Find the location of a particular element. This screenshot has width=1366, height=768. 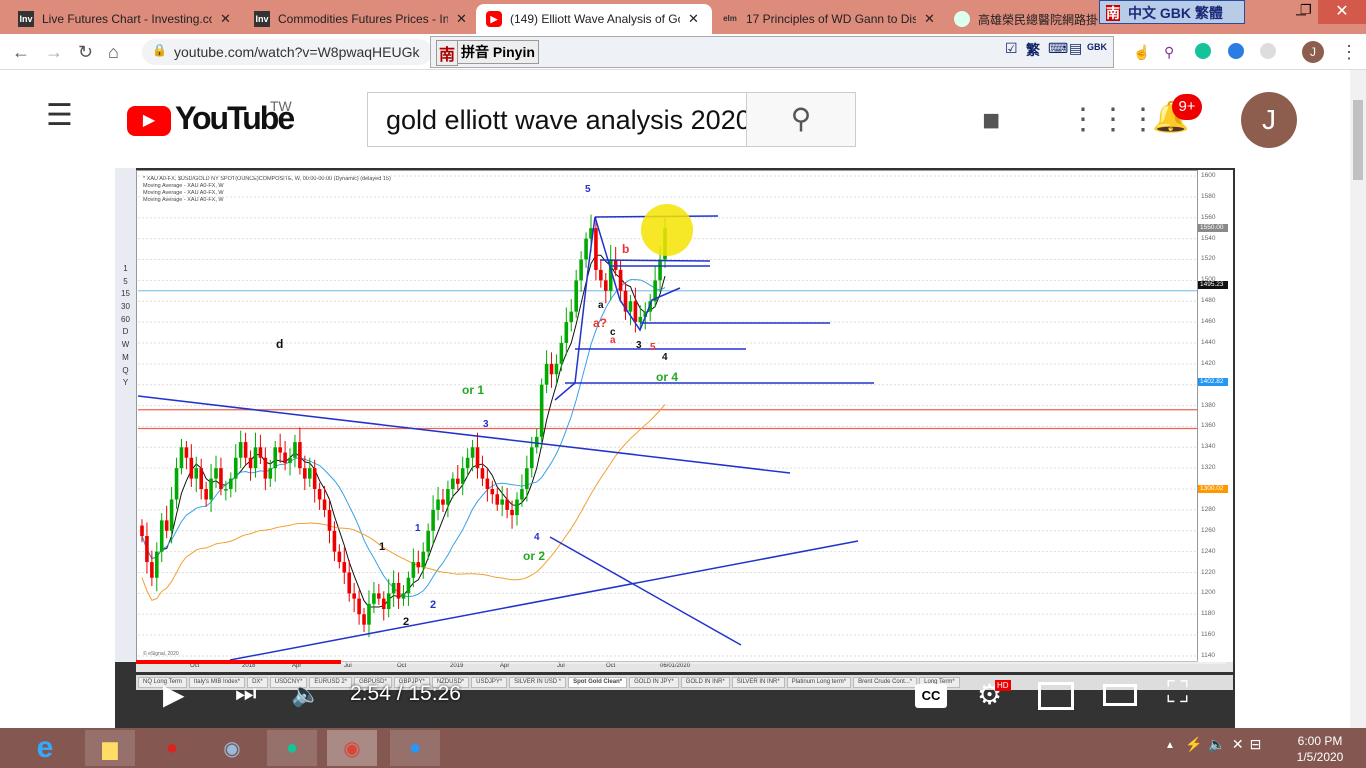

timeframe-5: 5 is located at coordinates (125, 283).